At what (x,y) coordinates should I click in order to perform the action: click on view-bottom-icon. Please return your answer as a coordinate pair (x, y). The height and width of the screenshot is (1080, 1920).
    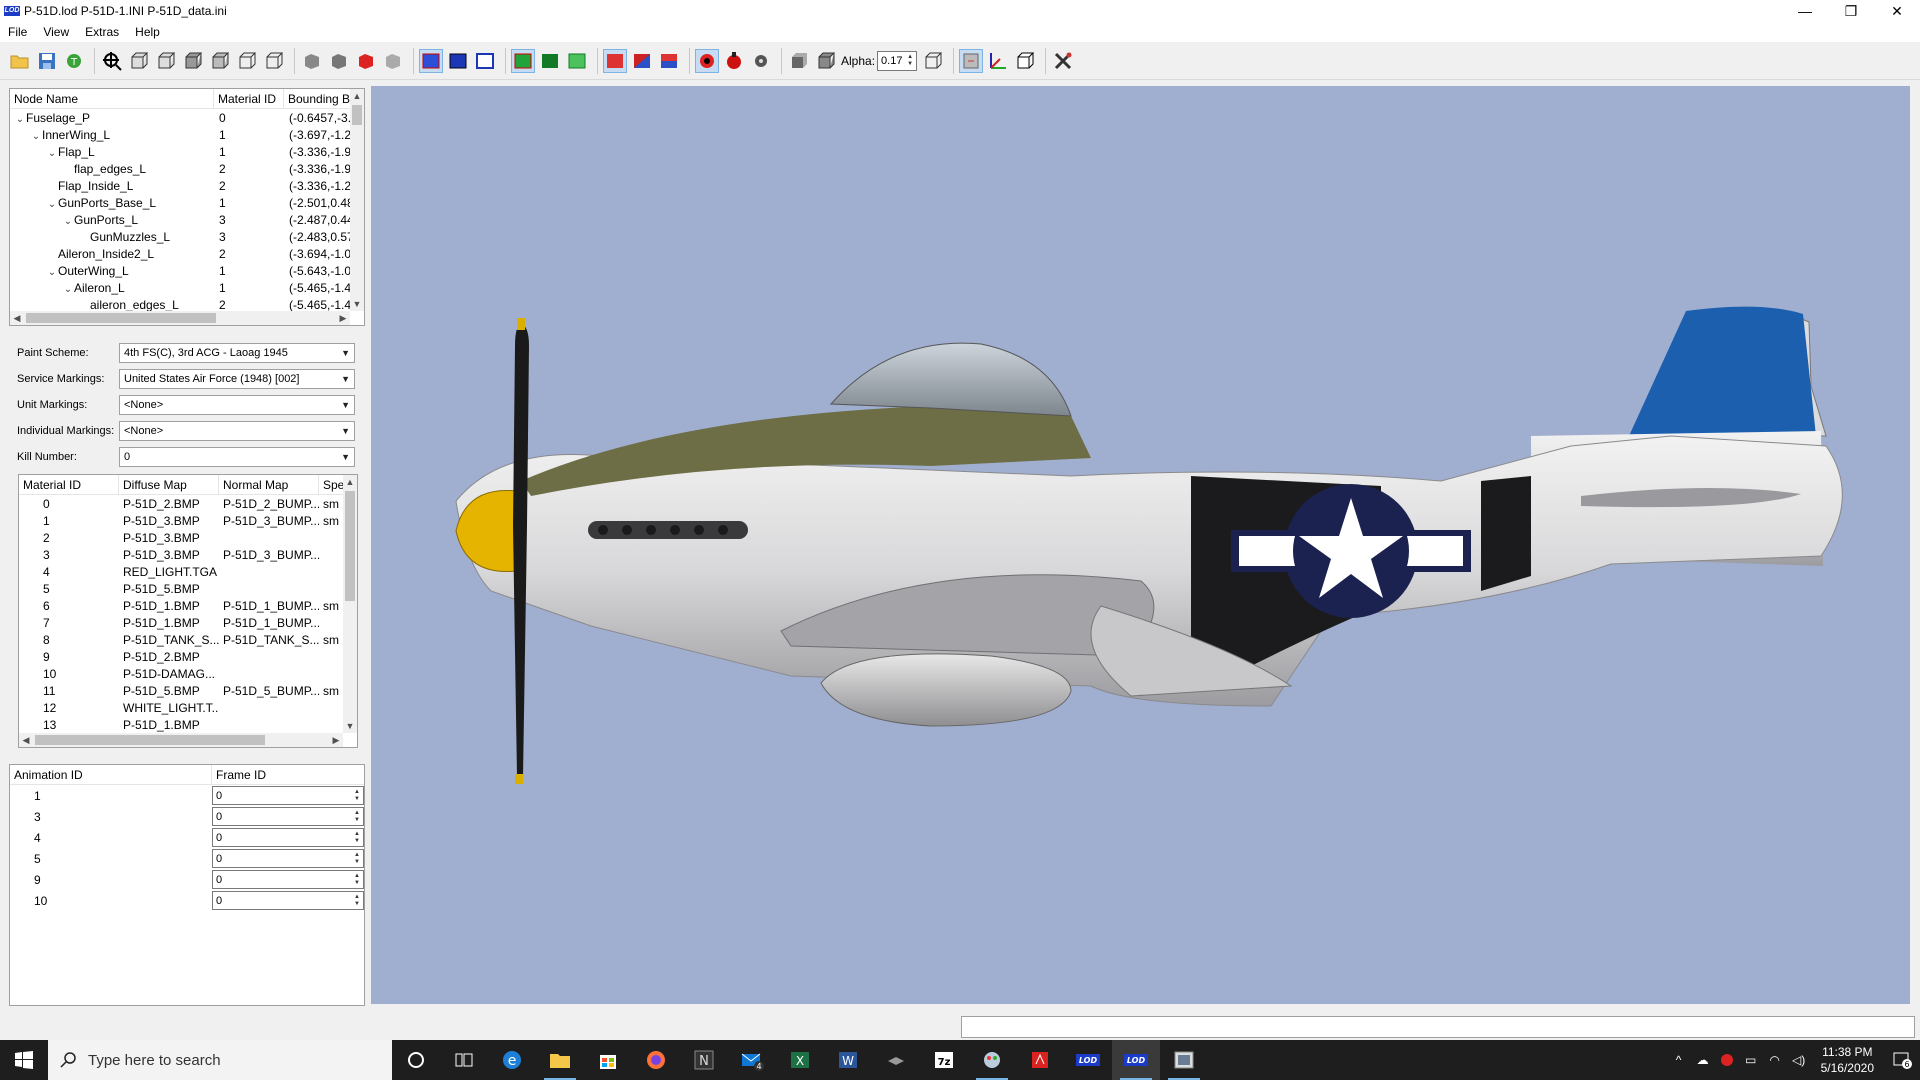
    Looking at the image, I should click on (274, 61).